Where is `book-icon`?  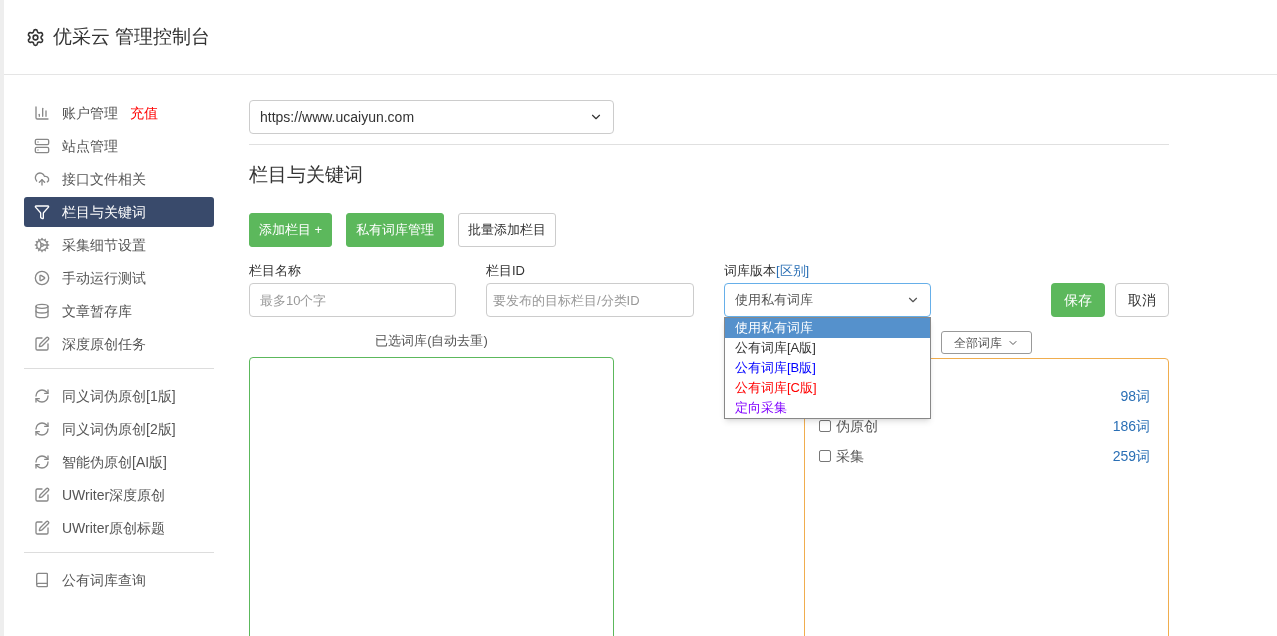
book-icon is located at coordinates (42, 580).